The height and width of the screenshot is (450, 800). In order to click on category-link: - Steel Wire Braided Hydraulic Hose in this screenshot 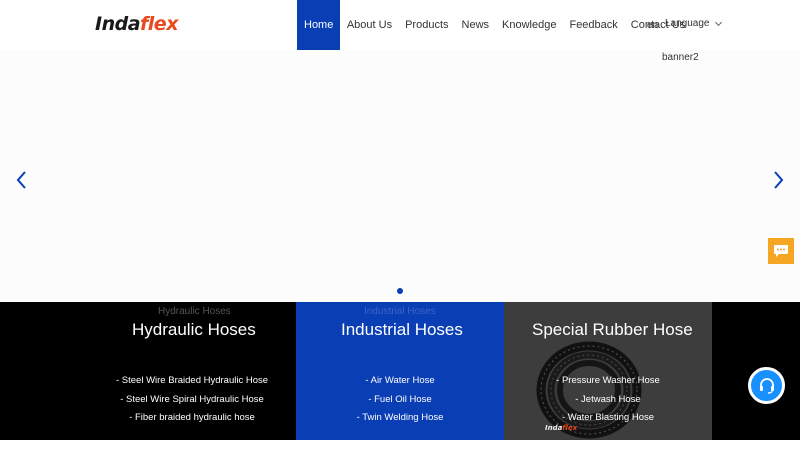, I will do `click(192, 381)`.